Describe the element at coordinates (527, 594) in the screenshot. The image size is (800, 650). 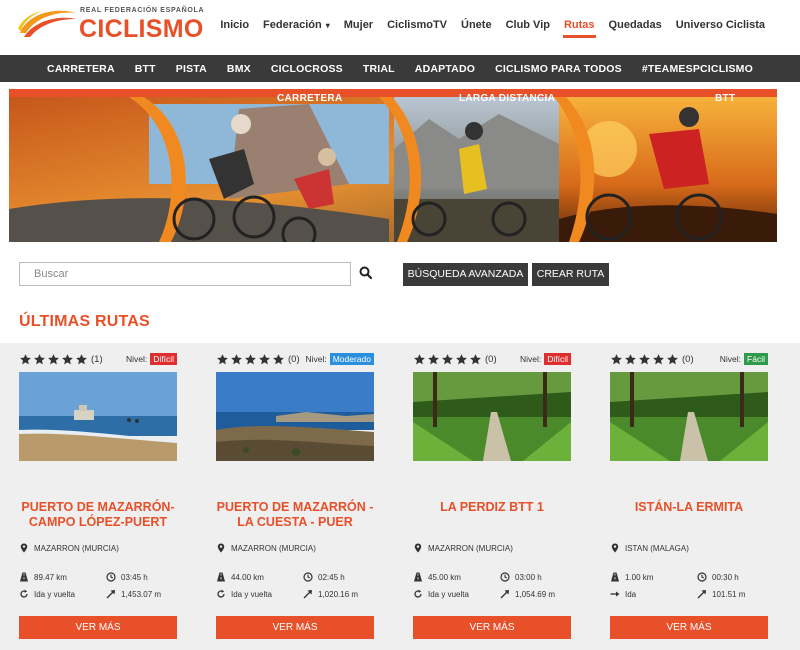
I see `route-elevation: 1,054.69 m` at that location.